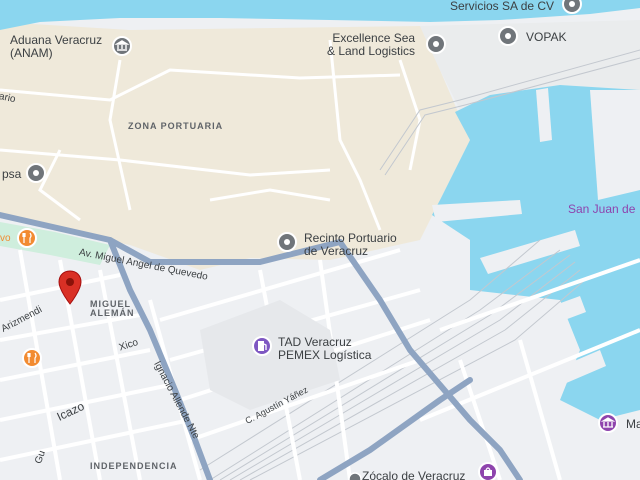  What do you see at coordinates (262, 346) in the screenshot?
I see `gas-station-icon` at bounding box center [262, 346].